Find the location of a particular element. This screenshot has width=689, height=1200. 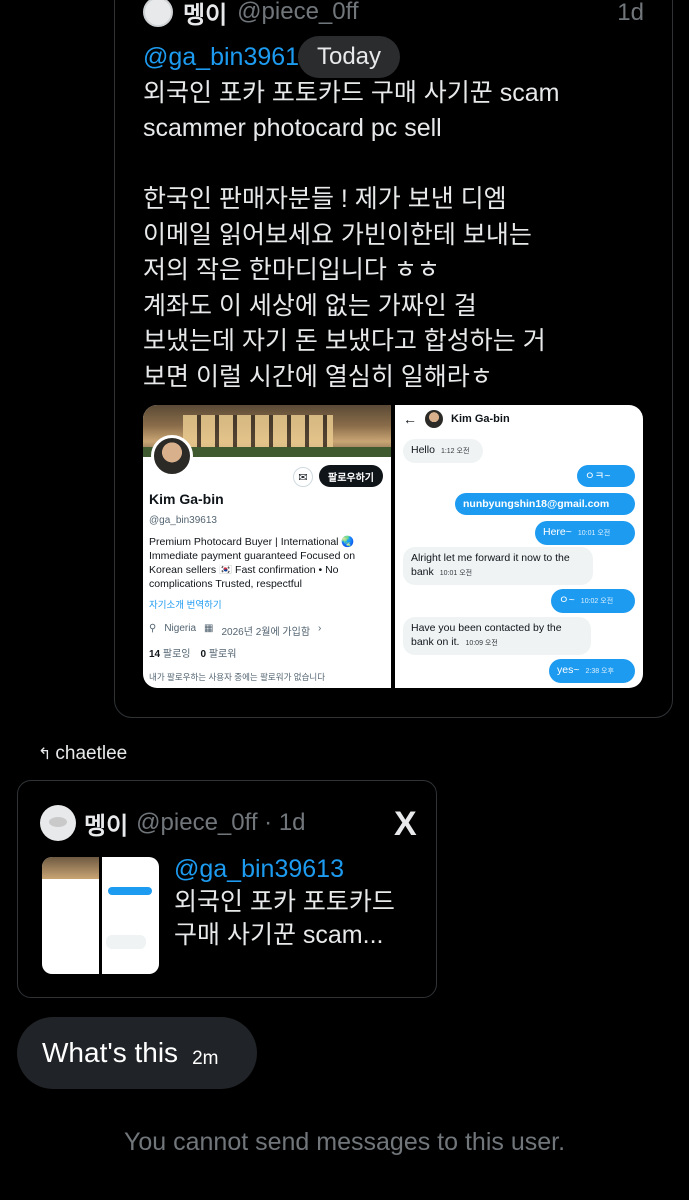

author-name: 멩이 is located at coordinates (205, 15).